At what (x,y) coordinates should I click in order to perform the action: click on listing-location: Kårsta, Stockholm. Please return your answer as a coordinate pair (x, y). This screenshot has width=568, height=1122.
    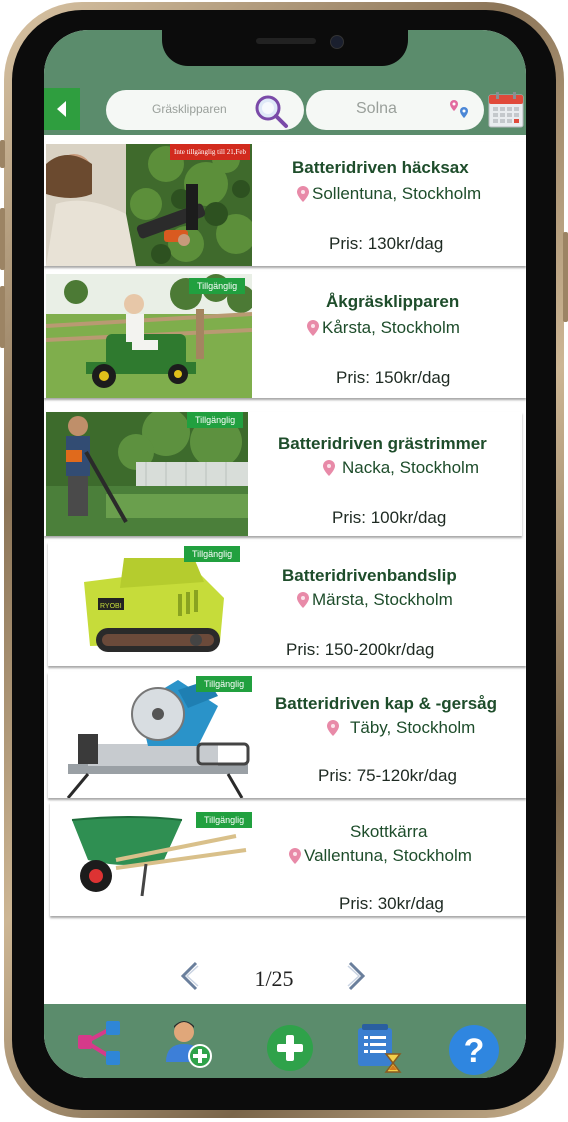
    Looking at the image, I should click on (383, 328).